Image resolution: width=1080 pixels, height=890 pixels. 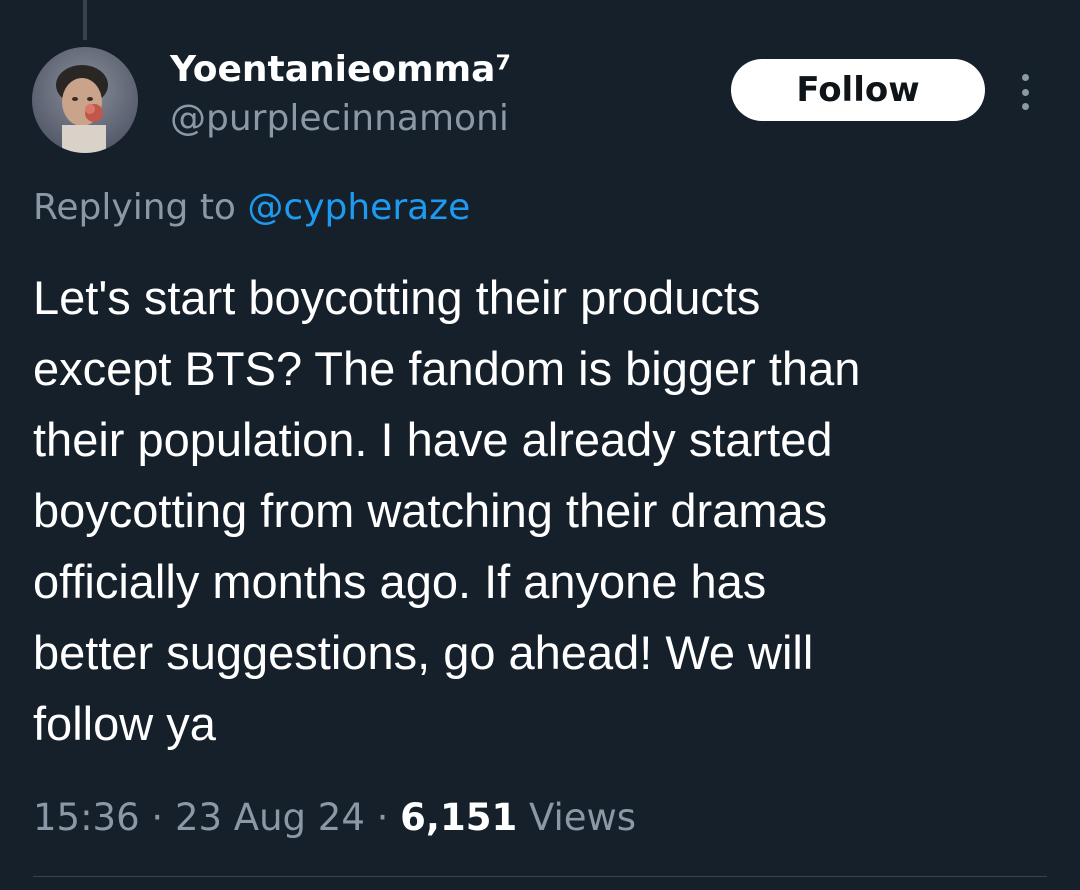 I want to click on tweet-text-line: Let's start boycotting their products, so click(x=397, y=297).